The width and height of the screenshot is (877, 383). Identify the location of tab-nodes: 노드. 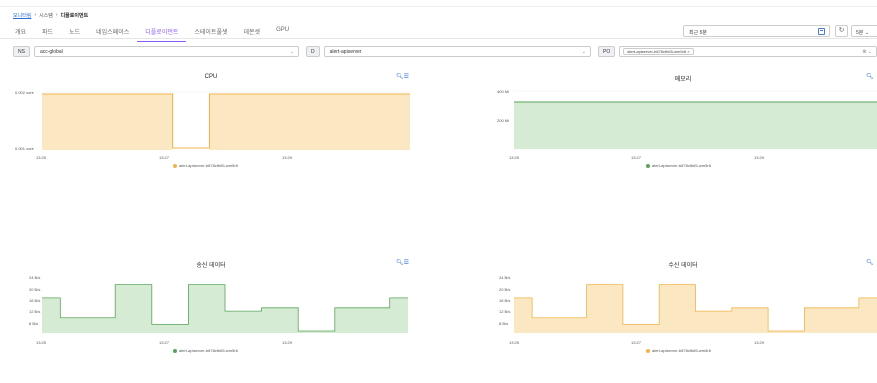
(74, 34).